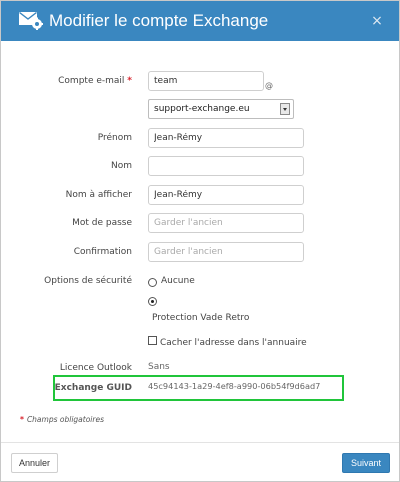 The height and width of the screenshot is (482, 400). Describe the element at coordinates (152, 340) in the screenshot. I see `hide-directory-checkbox` at that location.